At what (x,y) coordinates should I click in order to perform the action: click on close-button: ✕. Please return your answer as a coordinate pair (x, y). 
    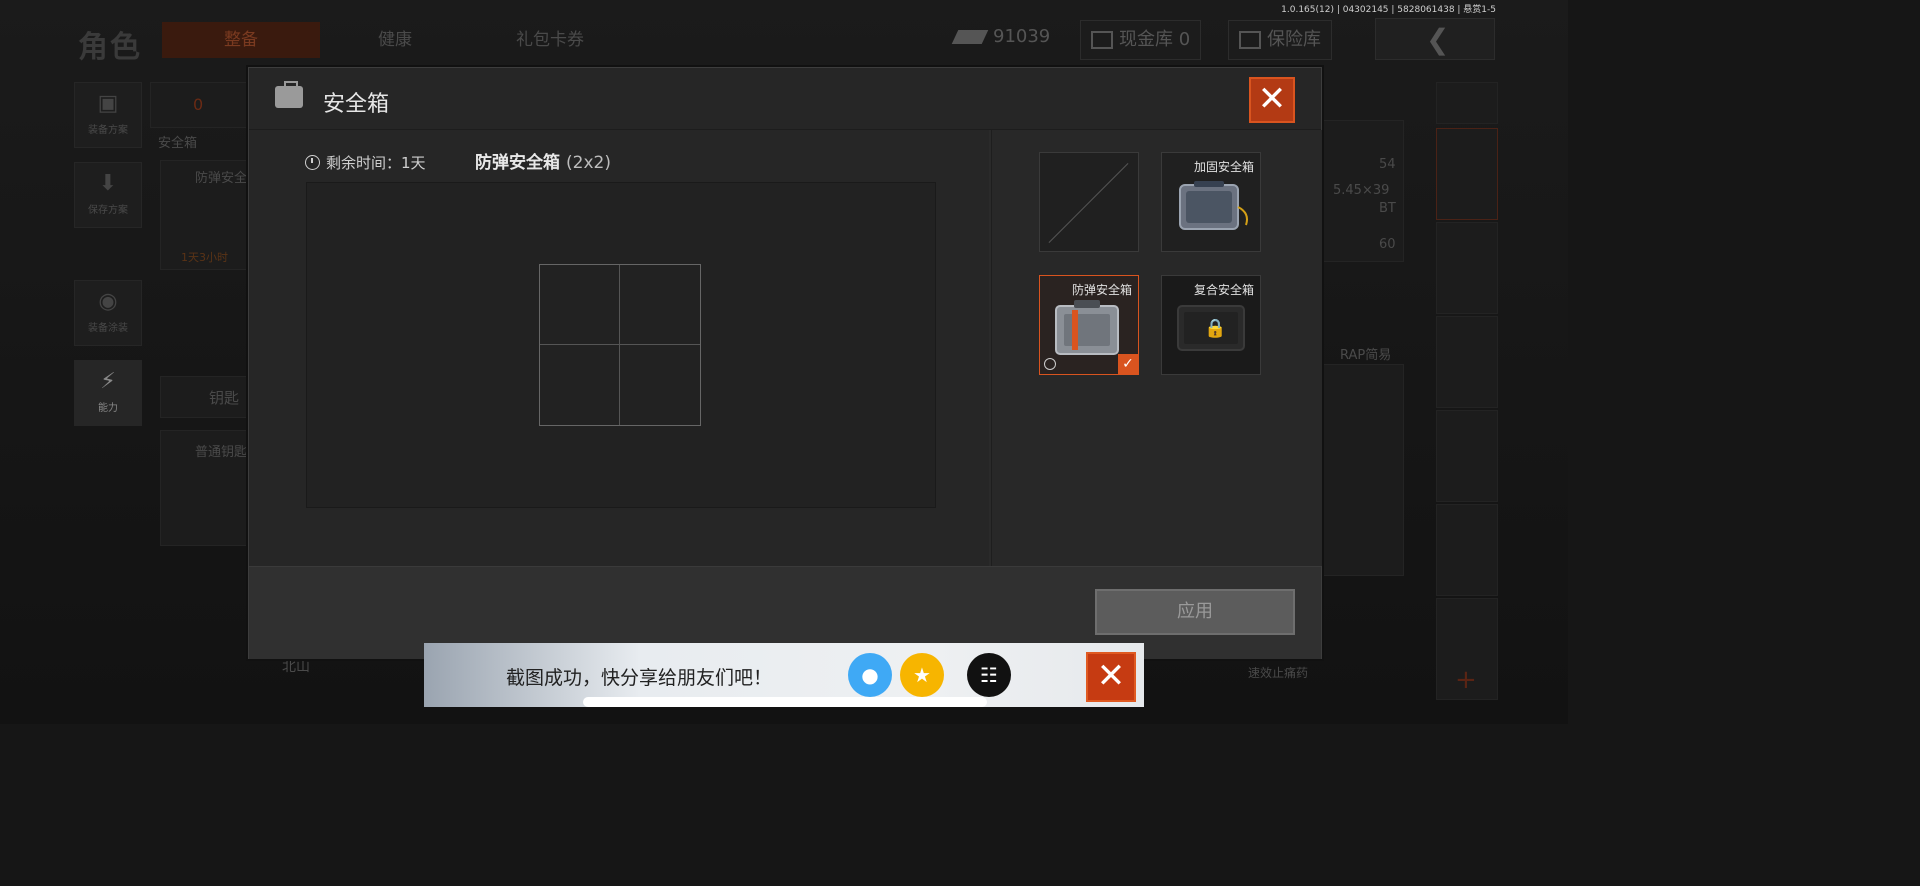
    Looking at the image, I should click on (1272, 100).